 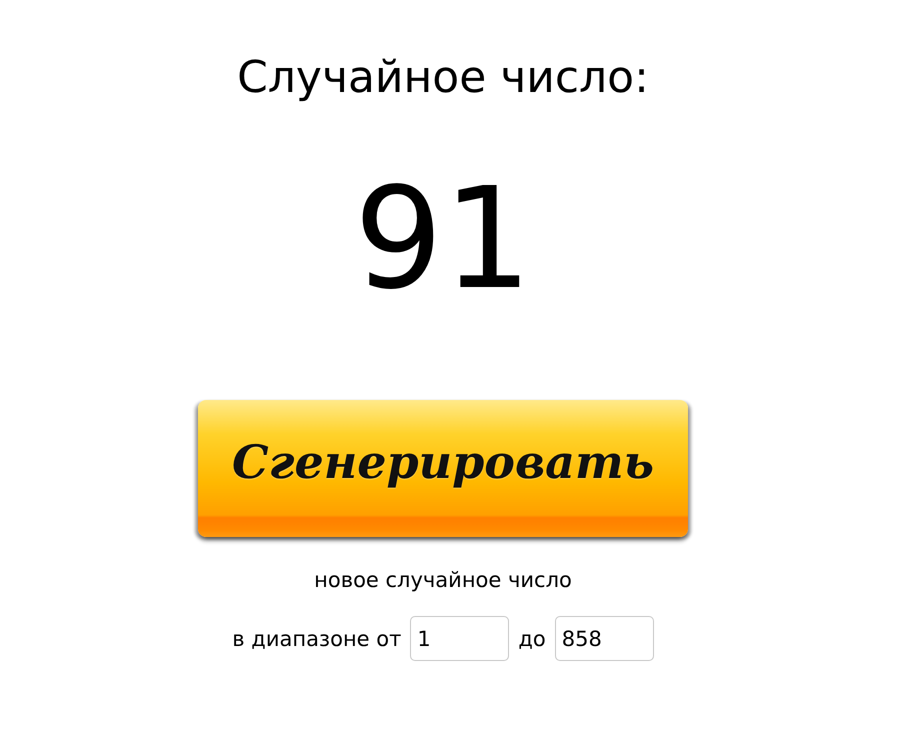 I want to click on page-title: Случайное число:, so click(x=443, y=78).